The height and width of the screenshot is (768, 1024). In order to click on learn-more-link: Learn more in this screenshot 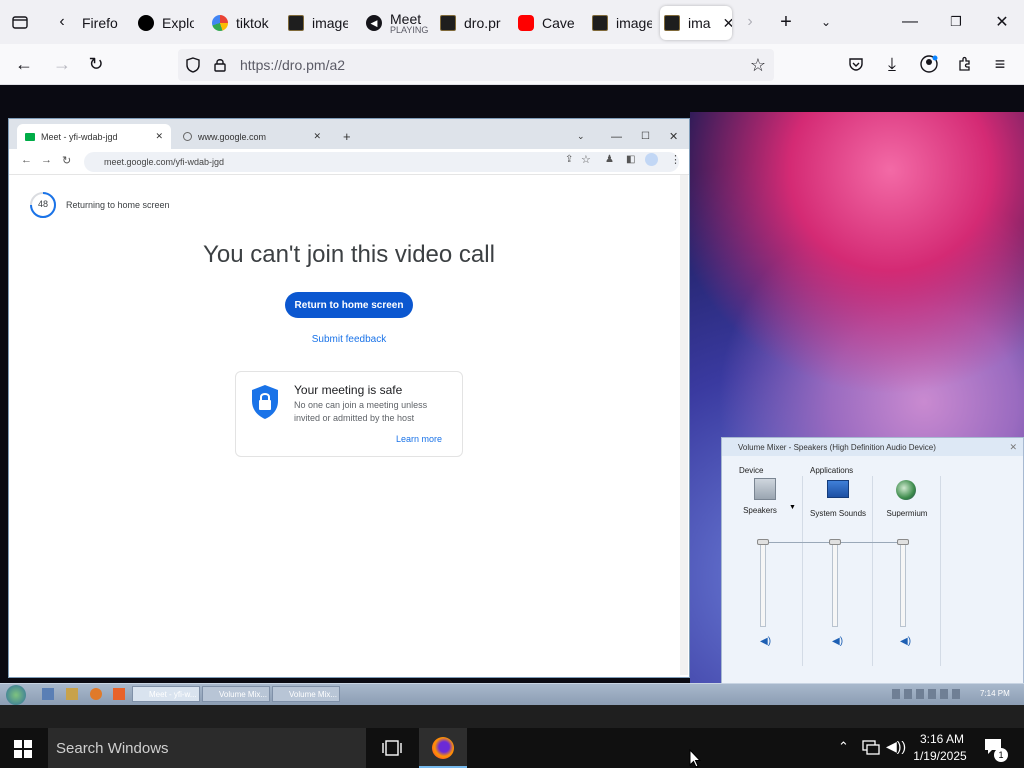, I will do `click(419, 439)`.